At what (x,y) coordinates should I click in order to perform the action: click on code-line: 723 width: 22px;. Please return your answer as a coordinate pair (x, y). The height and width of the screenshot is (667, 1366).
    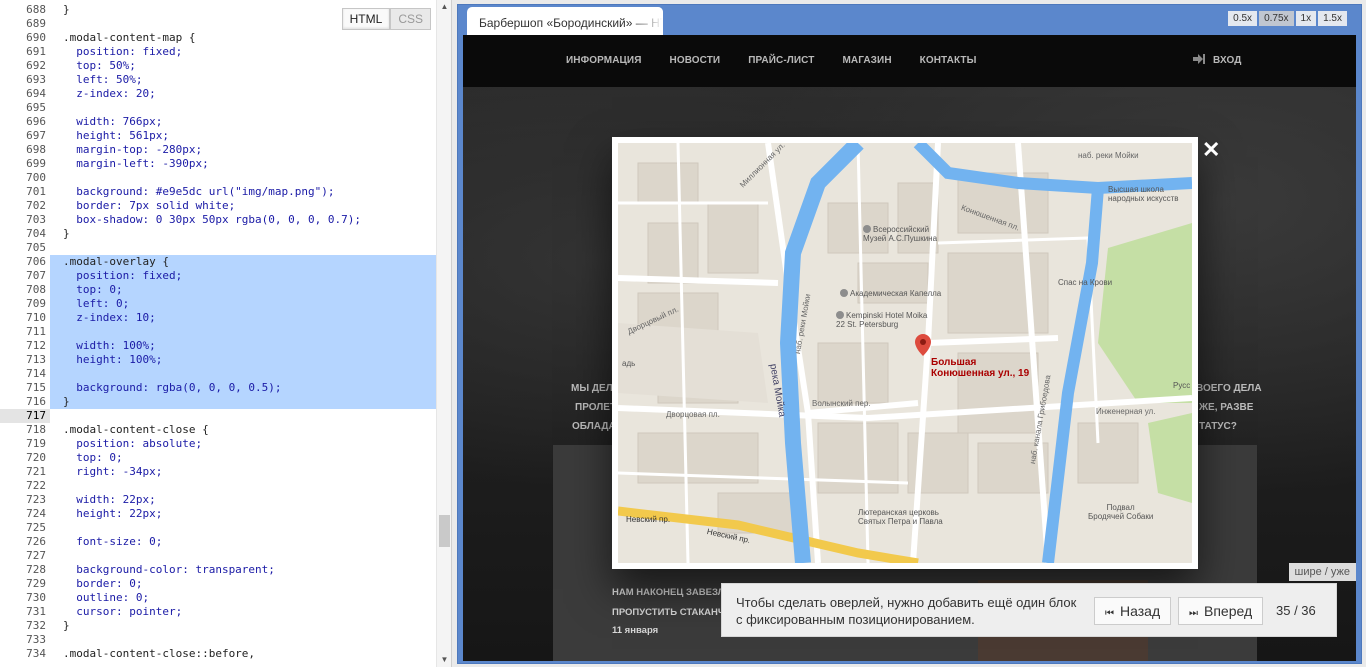
    Looking at the image, I should click on (218, 500).